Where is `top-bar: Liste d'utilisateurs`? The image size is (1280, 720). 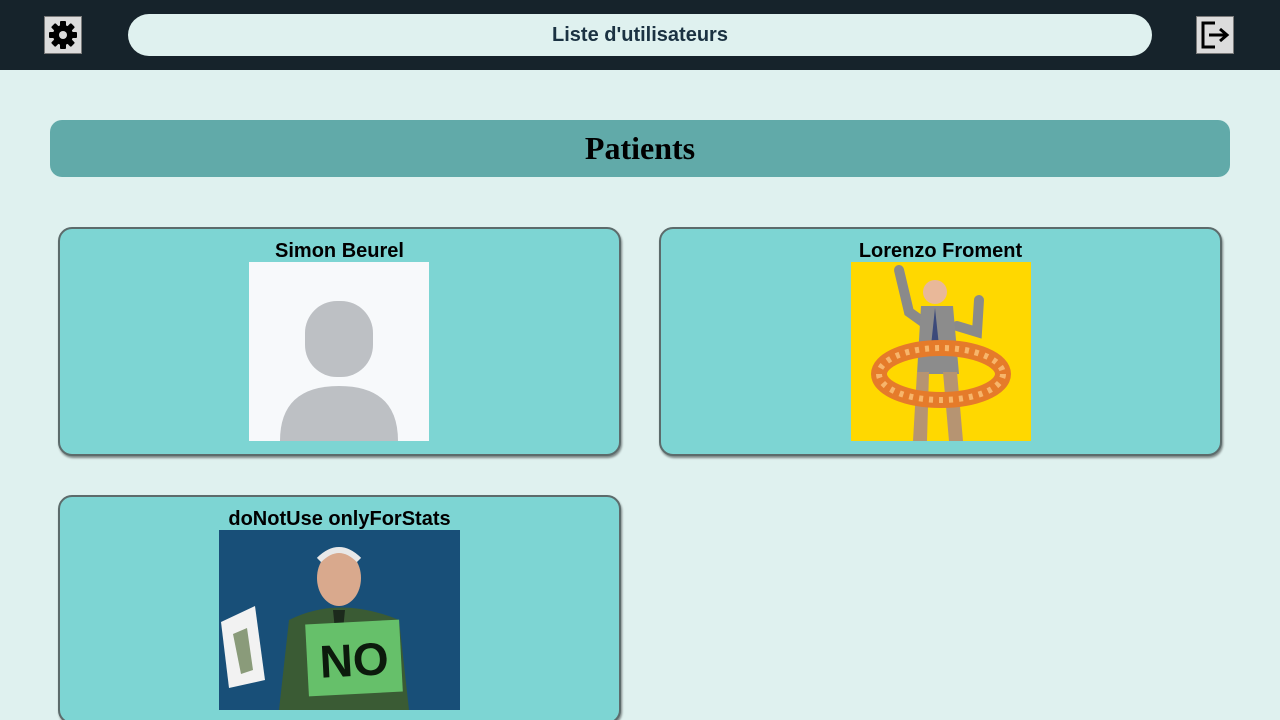
top-bar: Liste d'utilisateurs is located at coordinates (640, 35).